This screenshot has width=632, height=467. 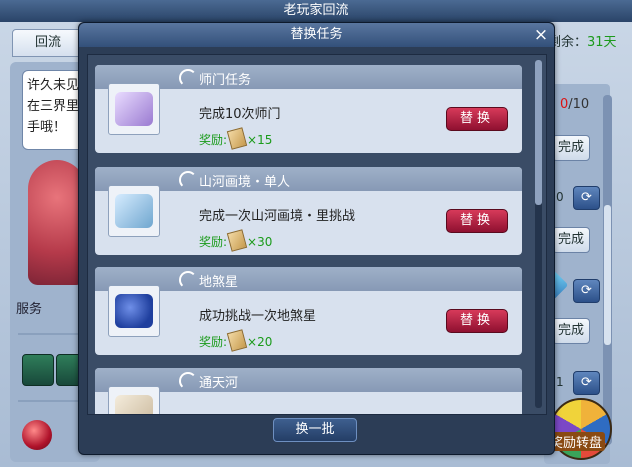 What do you see at coordinates (277, 216) in the screenshot?
I see `task-description: 完成一次山河画境・里挑战` at bounding box center [277, 216].